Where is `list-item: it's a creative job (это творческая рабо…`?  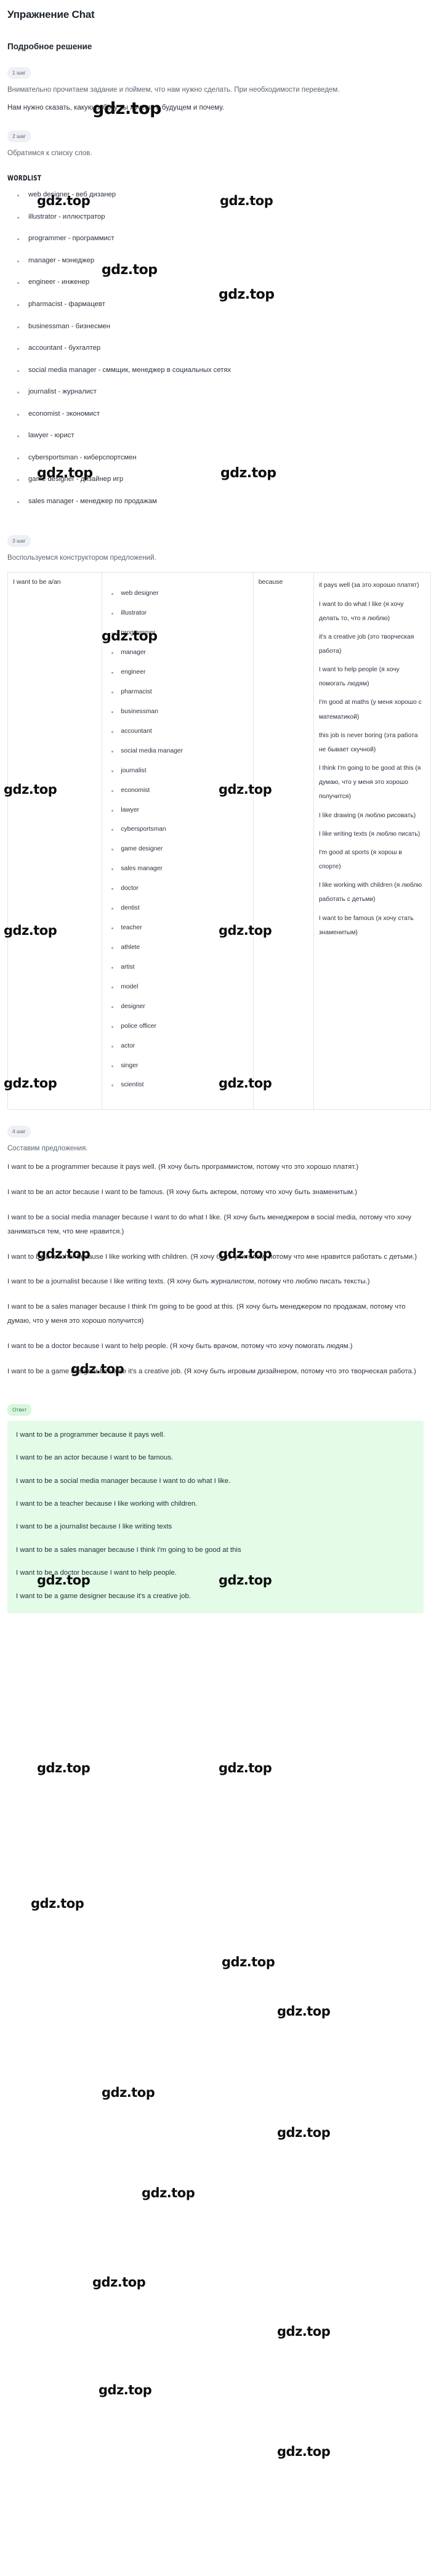
list-item: it's a creative job (это творческая рабо… is located at coordinates (366, 644).